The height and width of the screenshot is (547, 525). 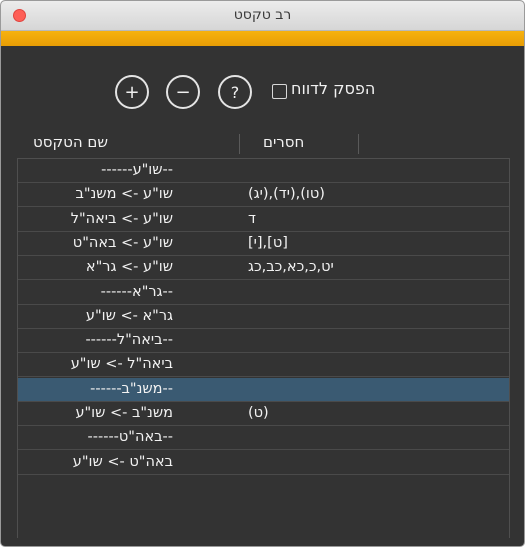 What do you see at coordinates (263, 293) in the screenshot?
I see `table-row: --גר"א------` at bounding box center [263, 293].